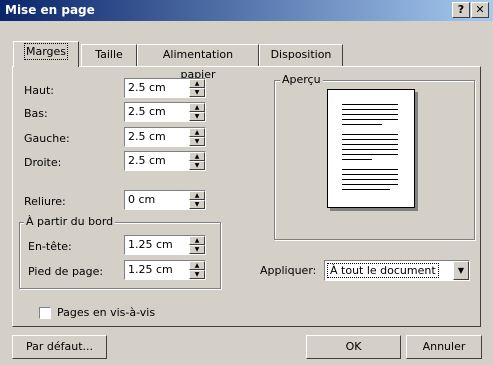  What do you see at coordinates (150, 269) in the screenshot?
I see `pied-value: 1.25 cm` at bounding box center [150, 269].